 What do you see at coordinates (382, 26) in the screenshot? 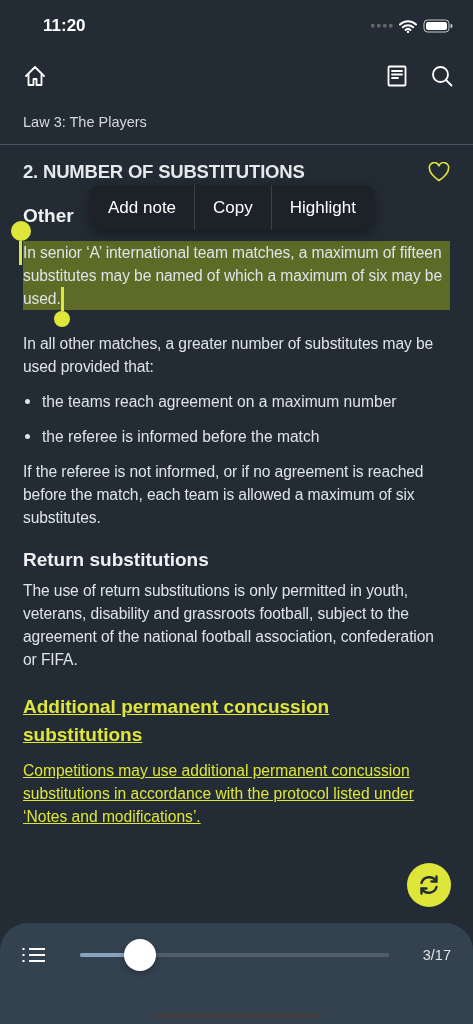
I see `signal-icon` at bounding box center [382, 26].